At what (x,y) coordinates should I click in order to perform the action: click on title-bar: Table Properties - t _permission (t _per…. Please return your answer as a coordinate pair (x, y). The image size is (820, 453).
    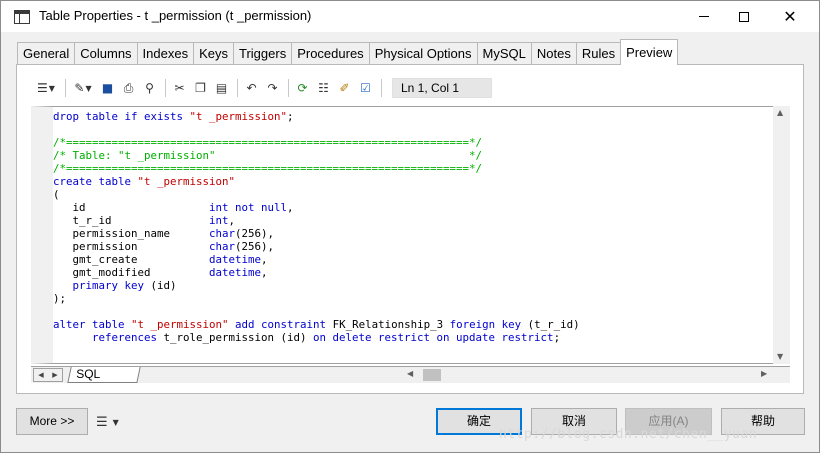
    Looking at the image, I should click on (410, 16).